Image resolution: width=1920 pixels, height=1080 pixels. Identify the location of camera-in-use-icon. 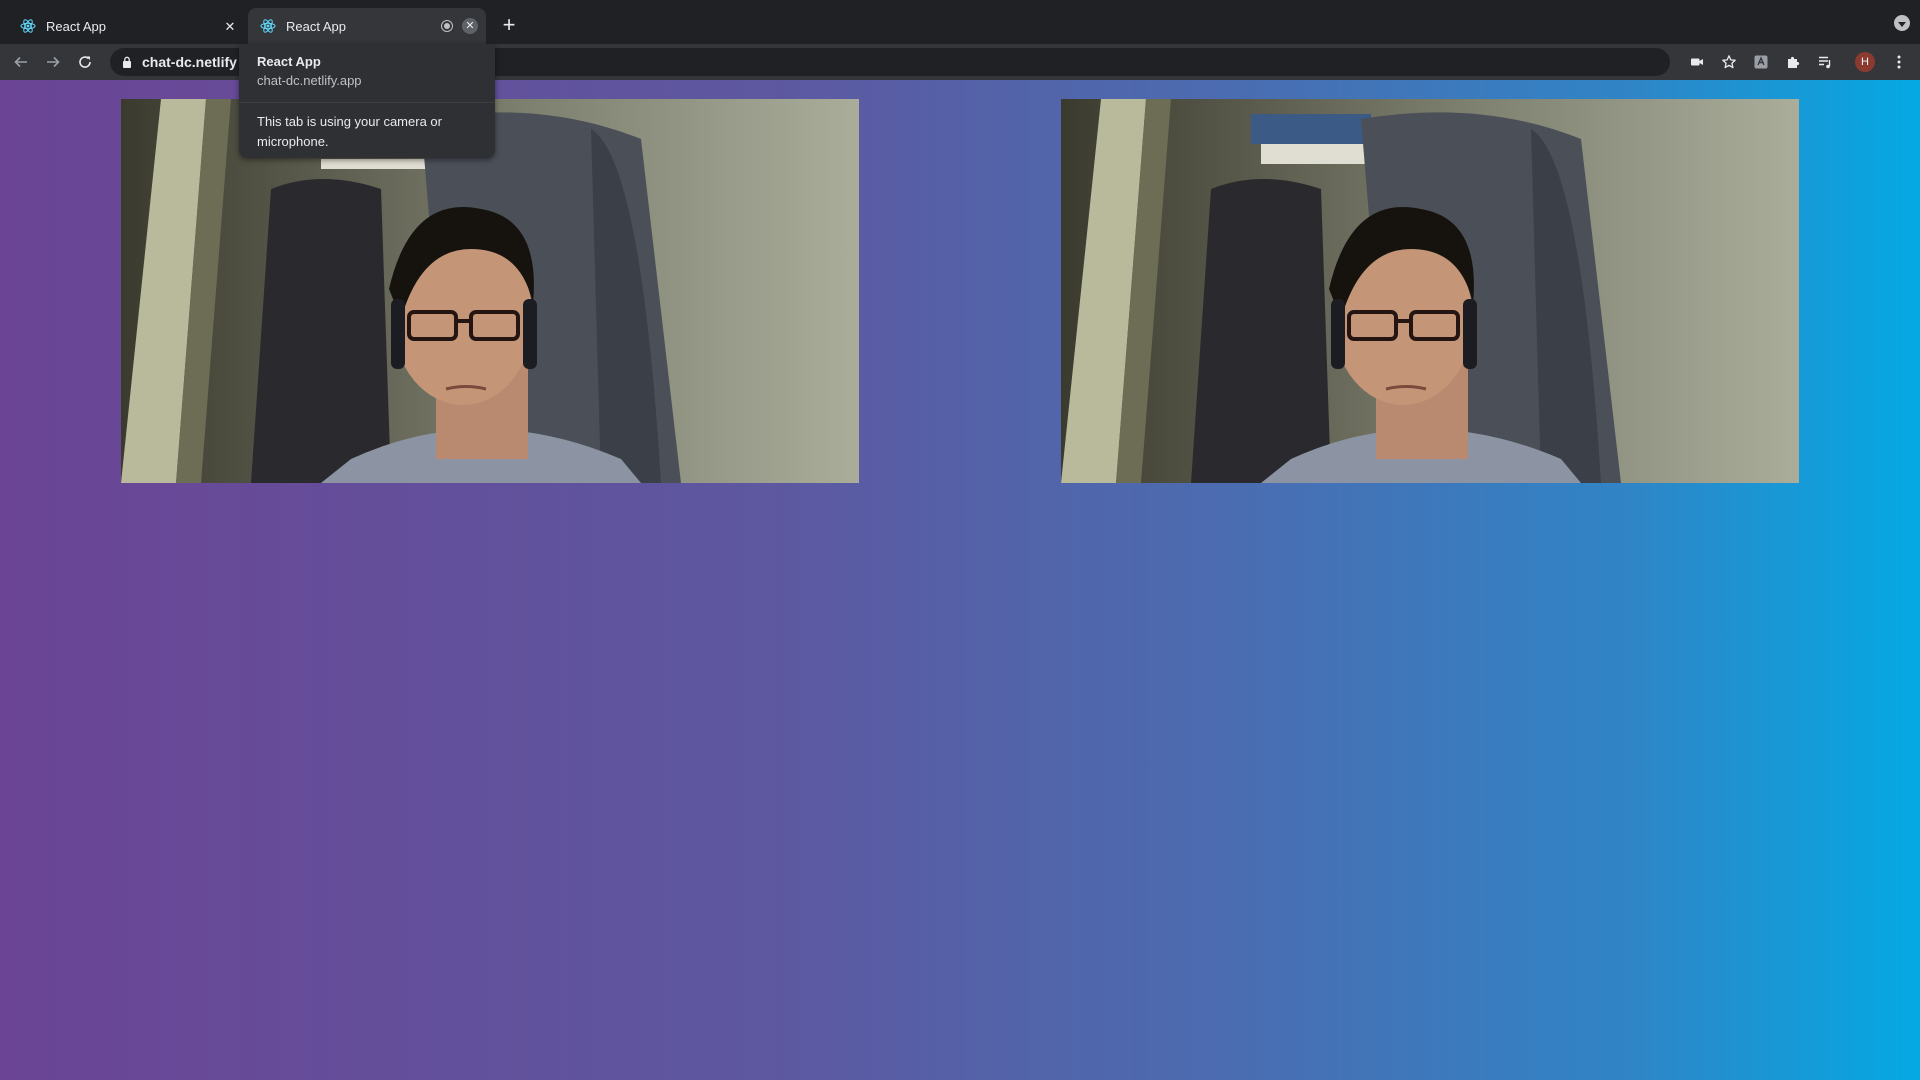
(1697, 62).